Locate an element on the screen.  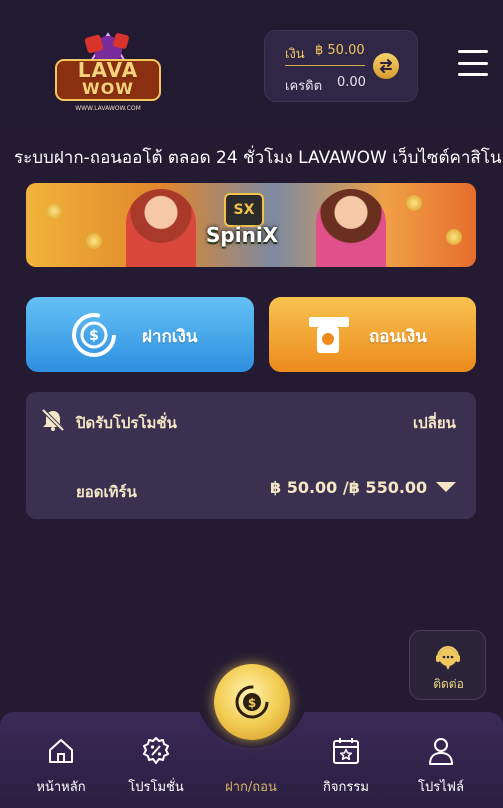
swap-button is located at coordinates (386, 66).